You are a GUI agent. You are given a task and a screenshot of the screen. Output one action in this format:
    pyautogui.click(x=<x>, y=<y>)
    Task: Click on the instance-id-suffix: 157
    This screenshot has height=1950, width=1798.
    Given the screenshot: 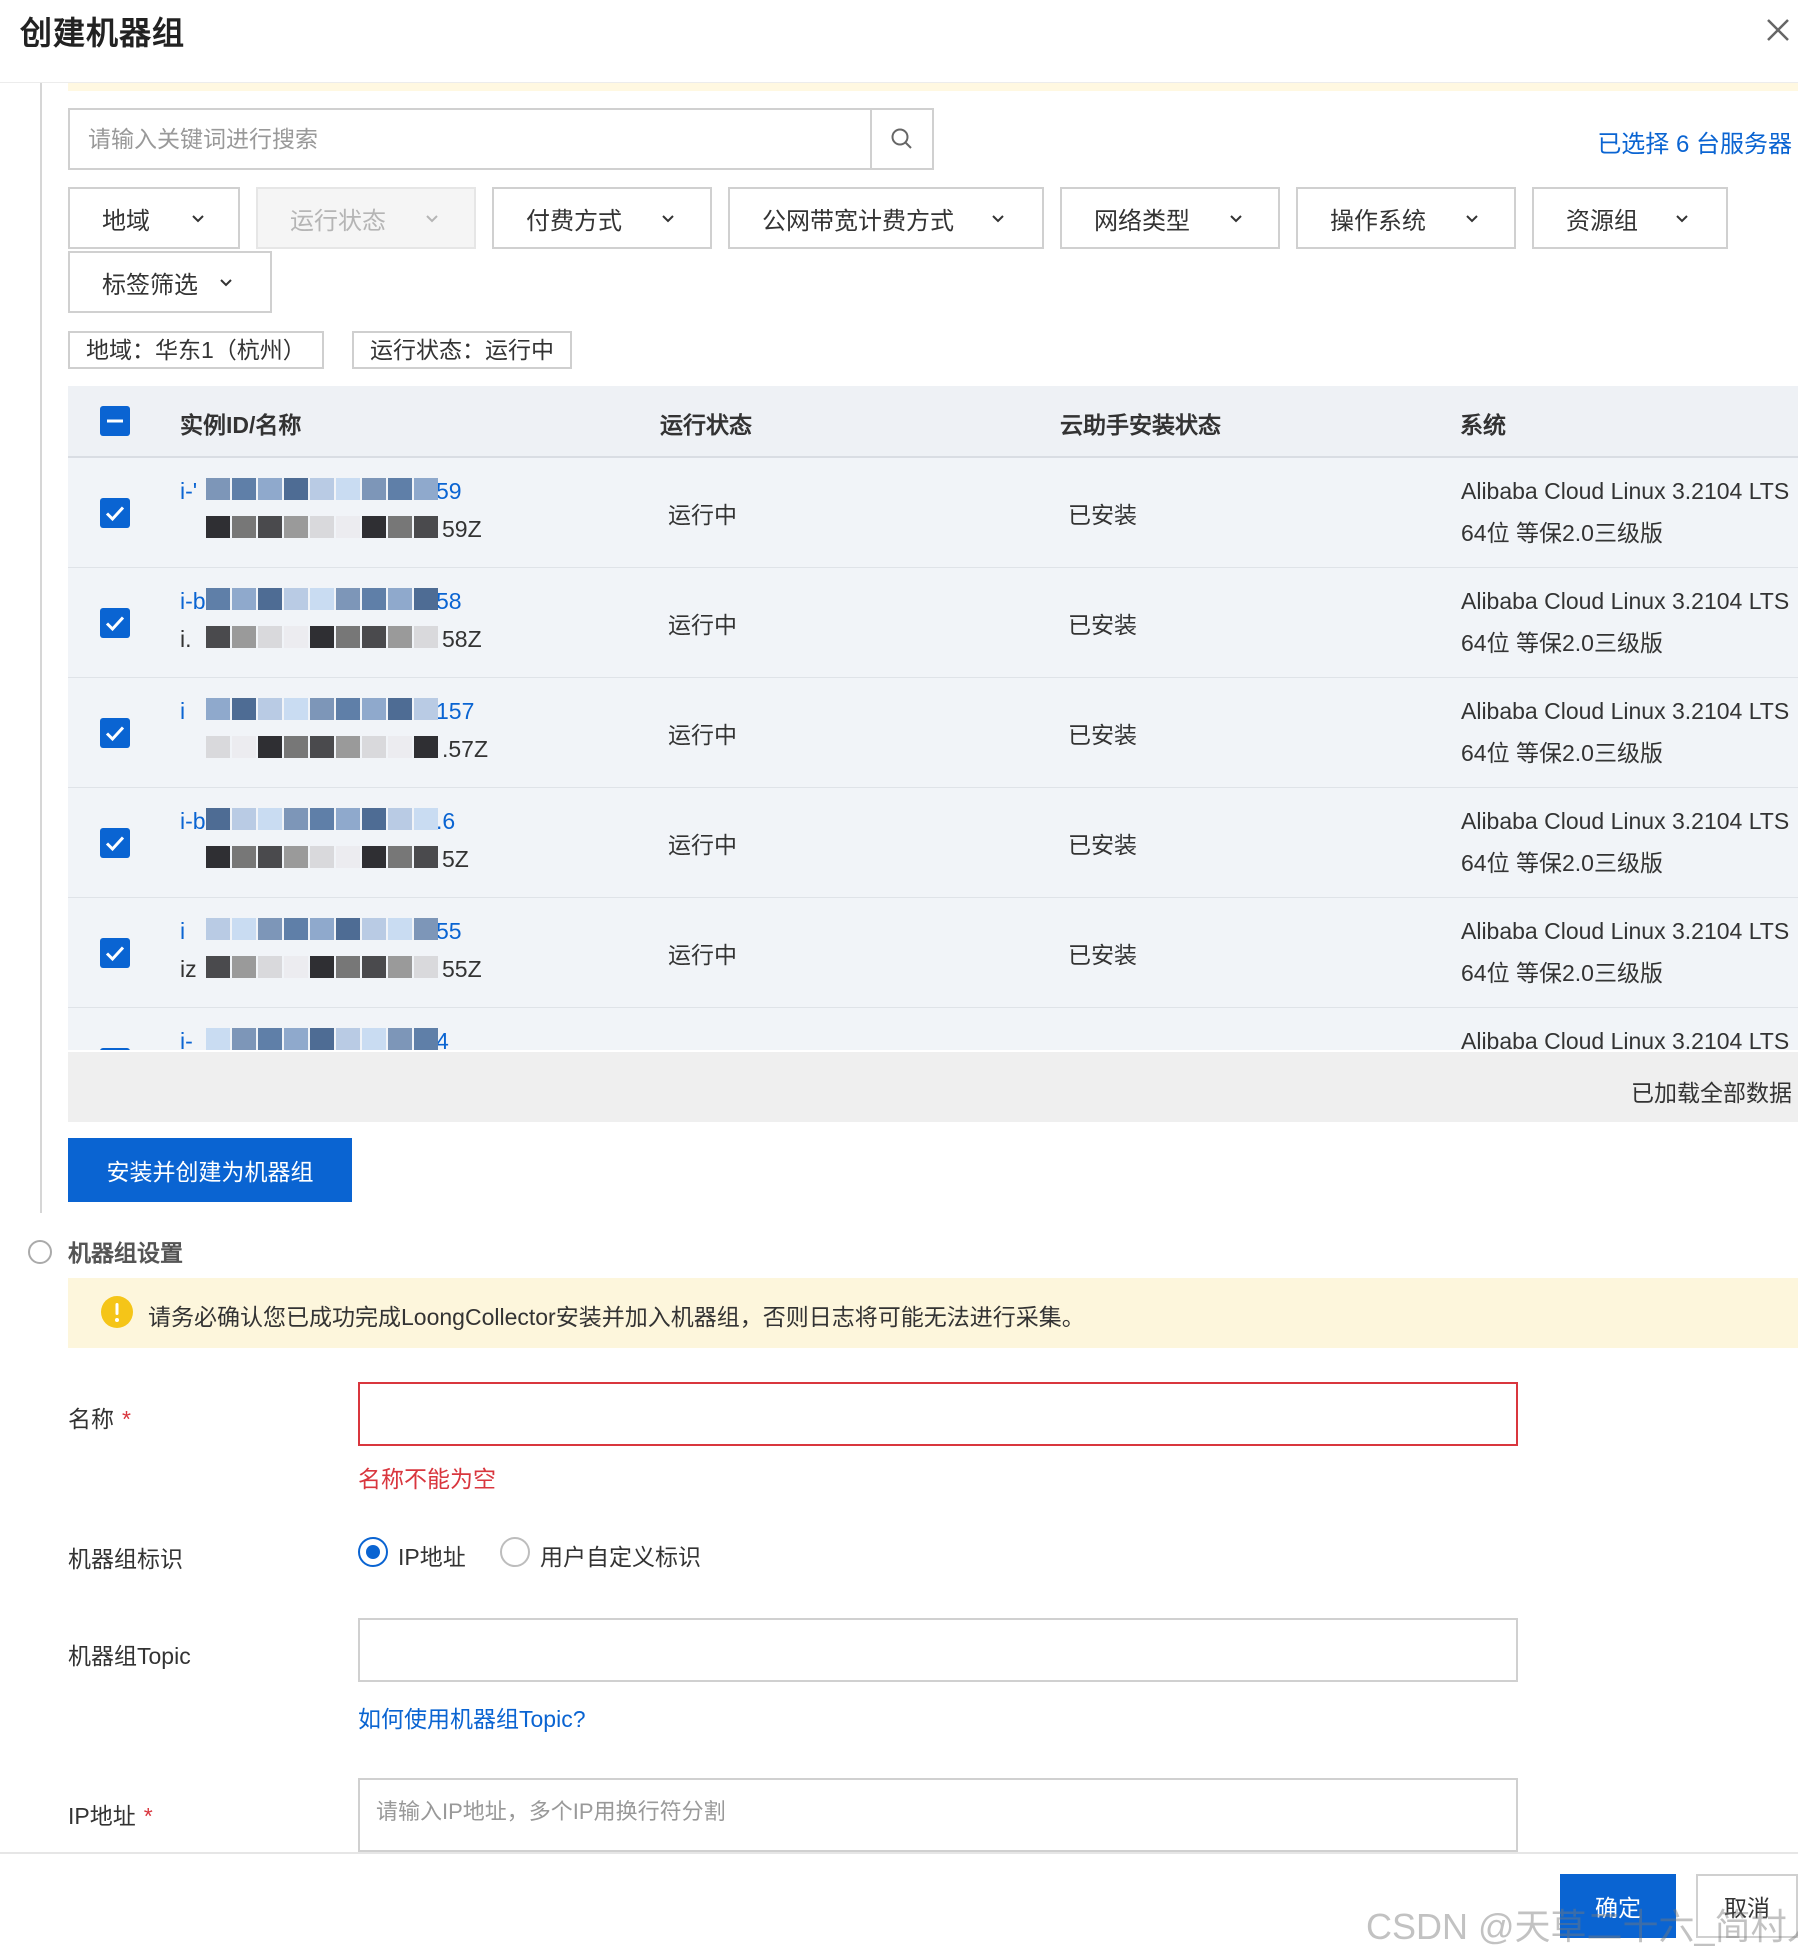 What is the action you would take?
    pyautogui.click(x=455, y=711)
    